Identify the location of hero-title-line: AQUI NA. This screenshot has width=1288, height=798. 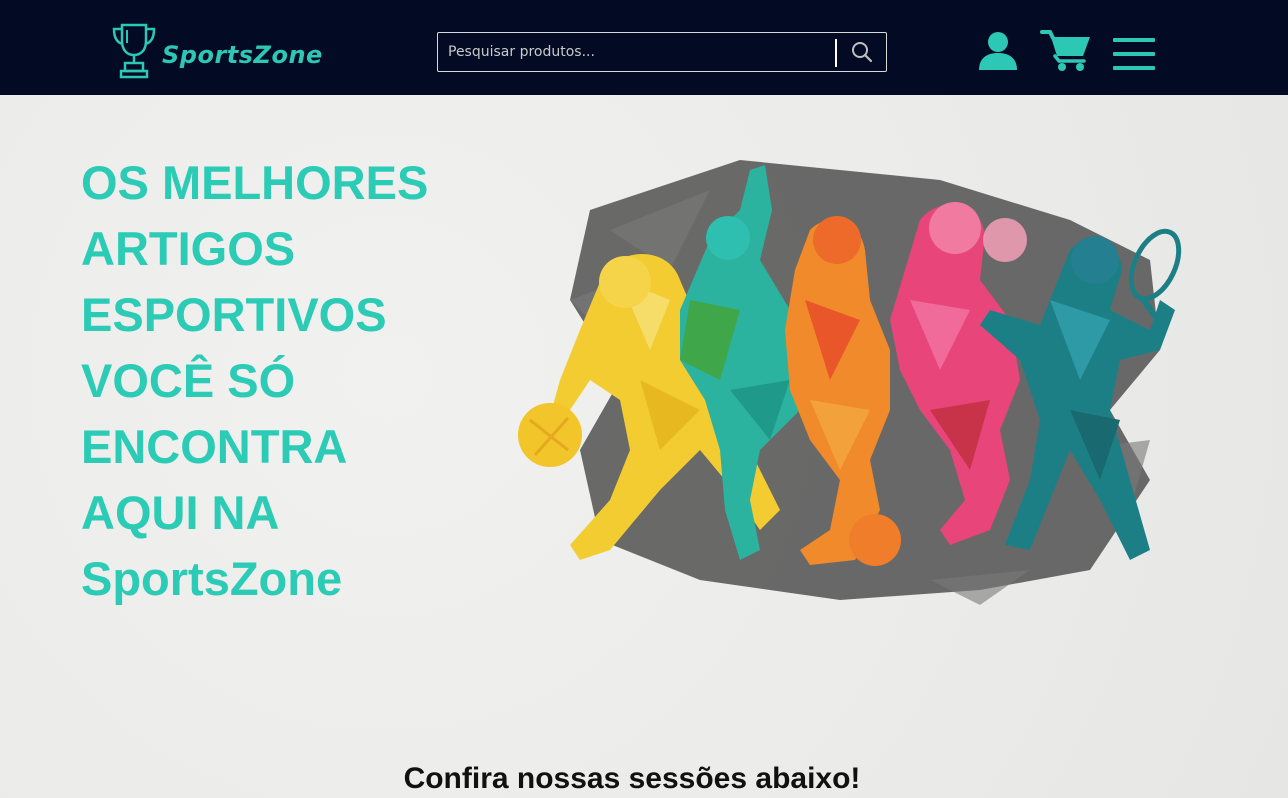
(180, 512).